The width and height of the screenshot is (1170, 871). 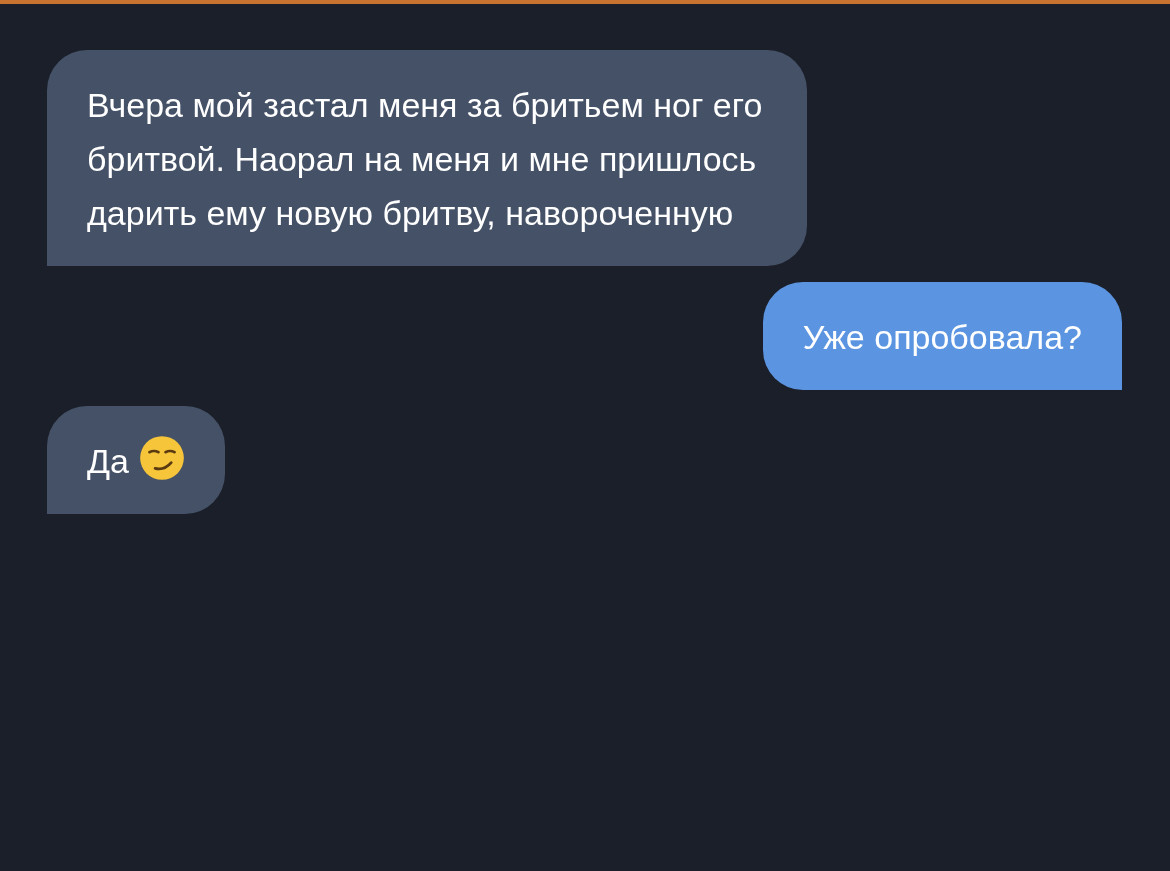 What do you see at coordinates (108, 461) in the screenshot?
I see `message-text: Да` at bounding box center [108, 461].